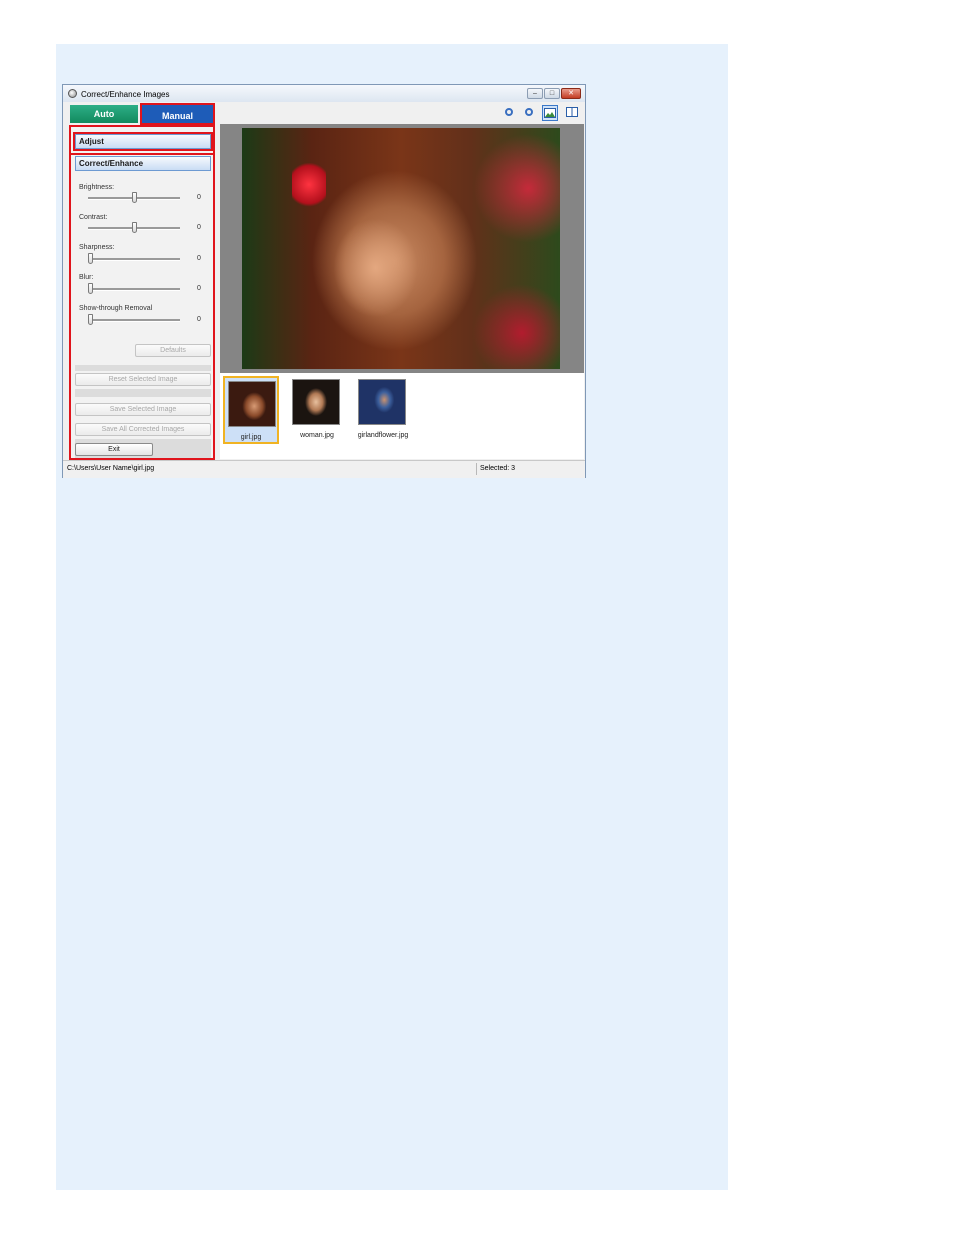 The width and height of the screenshot is (954, 1235). I want to click on window-controls: – □ ✕, so click(554, 93).